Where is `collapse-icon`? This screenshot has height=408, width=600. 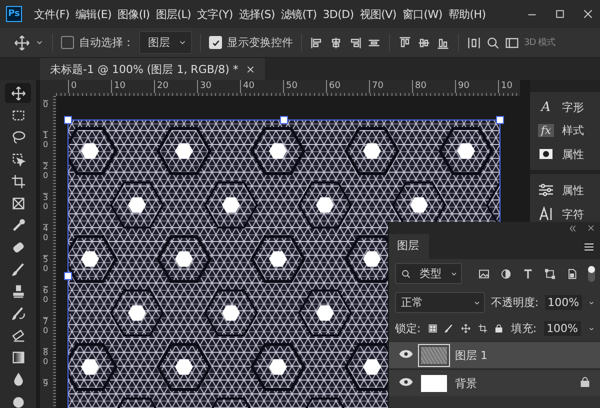 collapse-icon is located at coordinates (572, 228).